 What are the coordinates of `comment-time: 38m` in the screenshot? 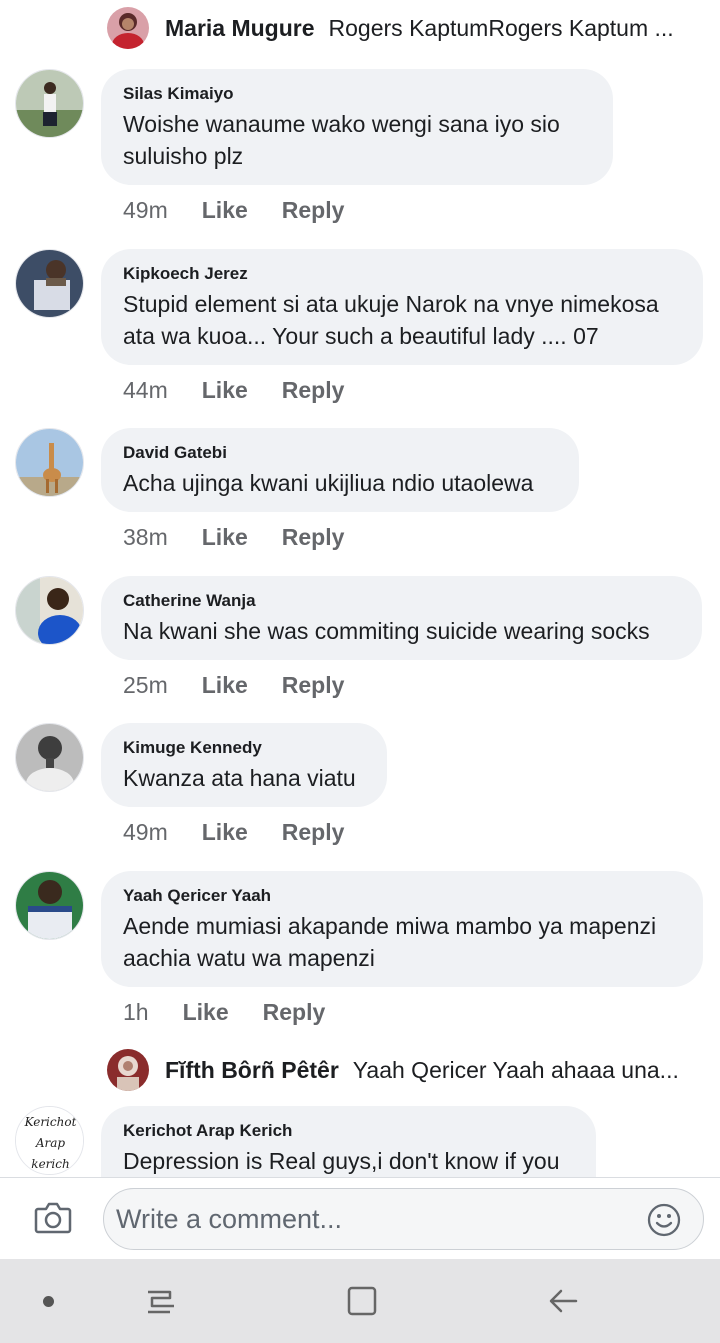 It's located at (145, 537).